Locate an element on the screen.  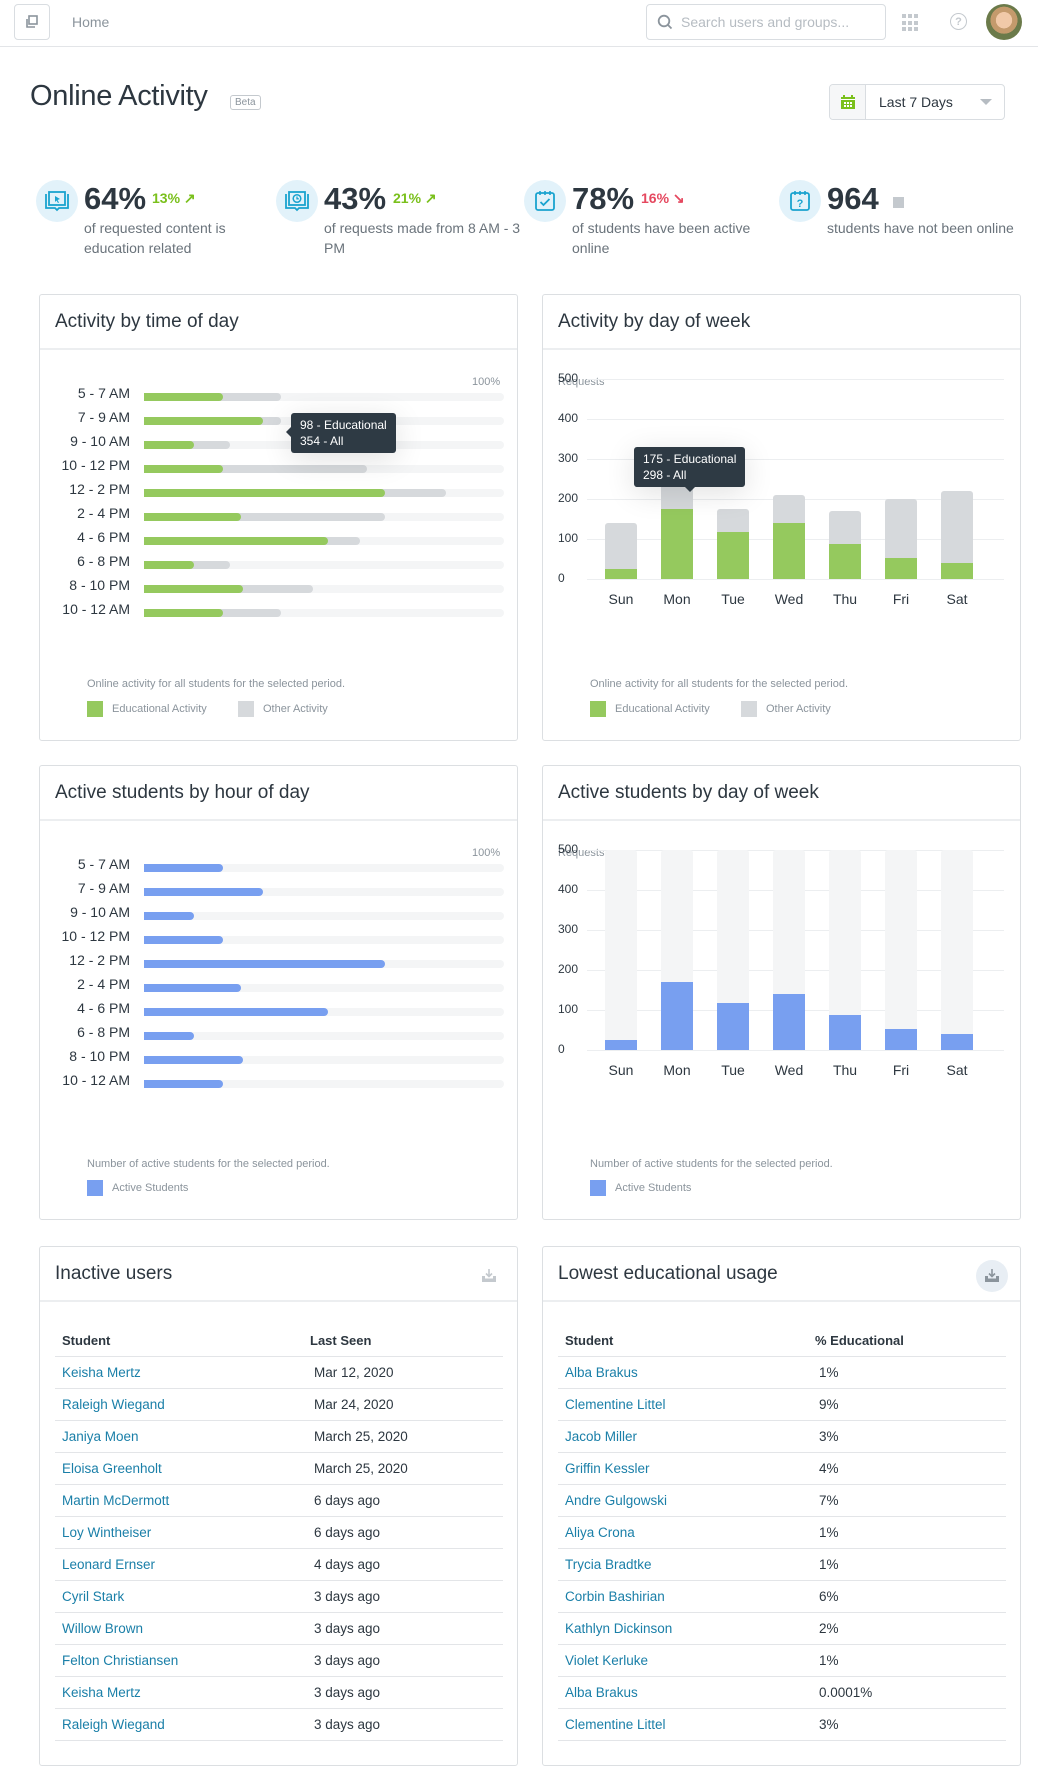
column-header-last-seen: Last Seen is located at coordinates (403, 1341).